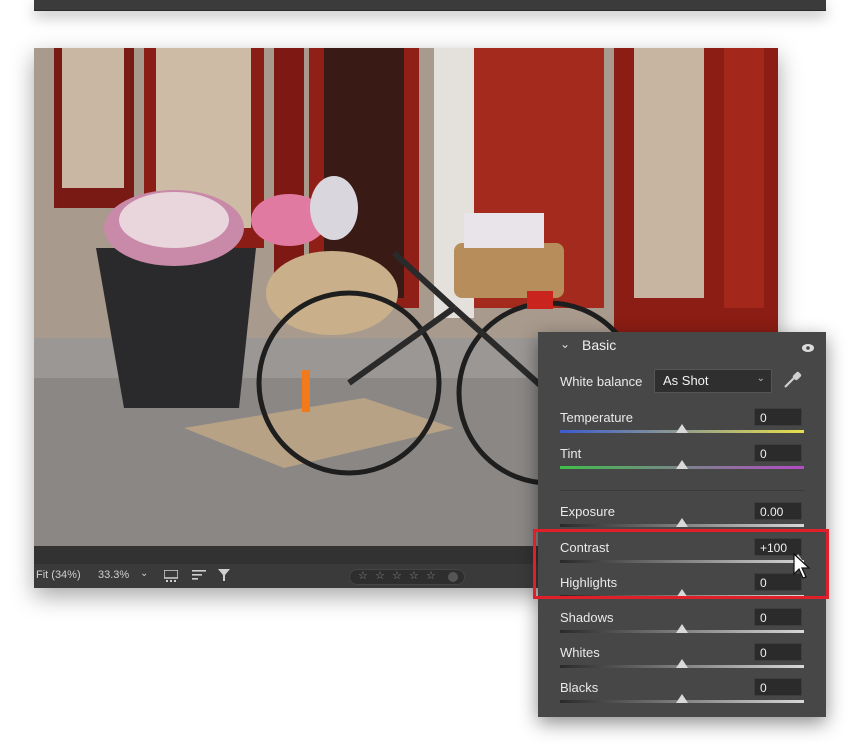 The height and width of the screenshot is (750, 856). Describe the element at coordinates (681, 564) in the screenshot. I see `contrast-highlight-box` at that location.